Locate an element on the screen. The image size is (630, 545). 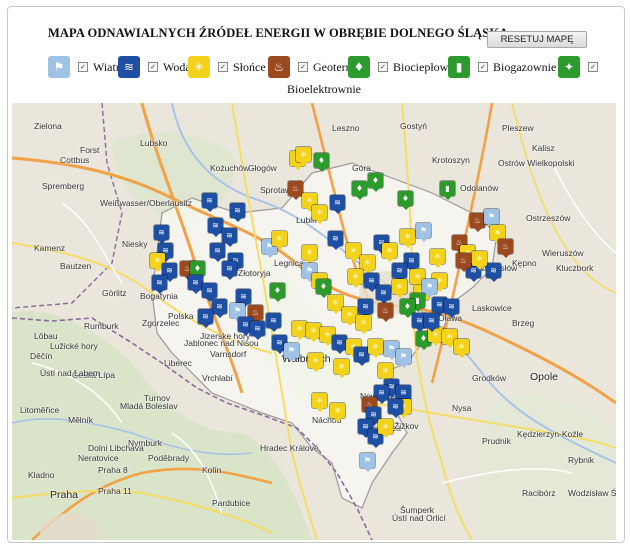
legend-item-bioelektrownie: ✦ ✓ is located at coordinates (580, 67).